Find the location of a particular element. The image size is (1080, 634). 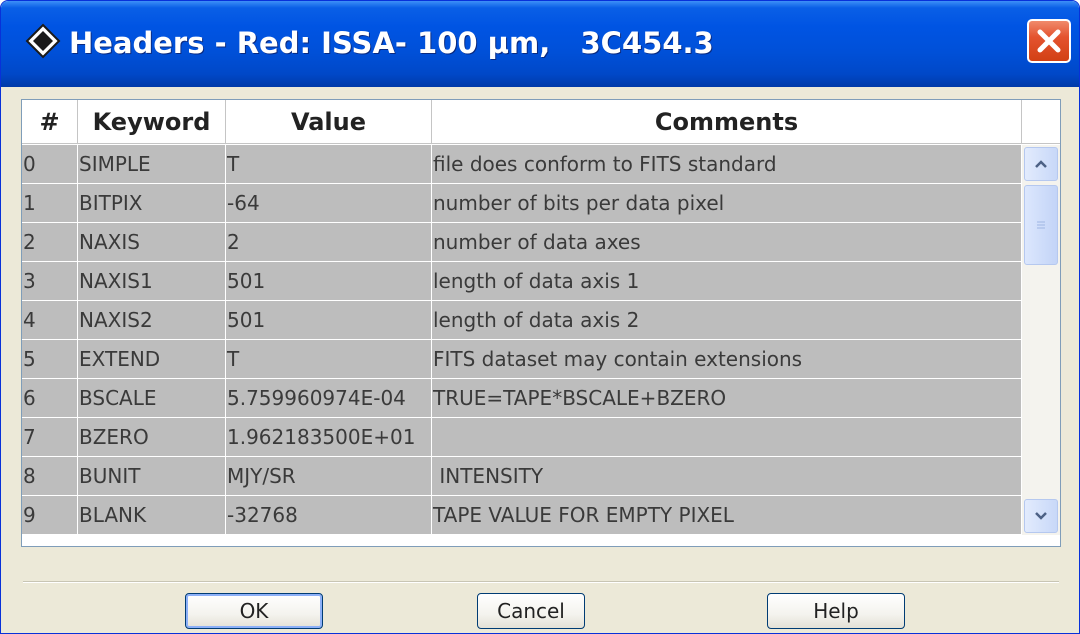

keyword-cell: BUNIT is located at coordinates (152, 476).